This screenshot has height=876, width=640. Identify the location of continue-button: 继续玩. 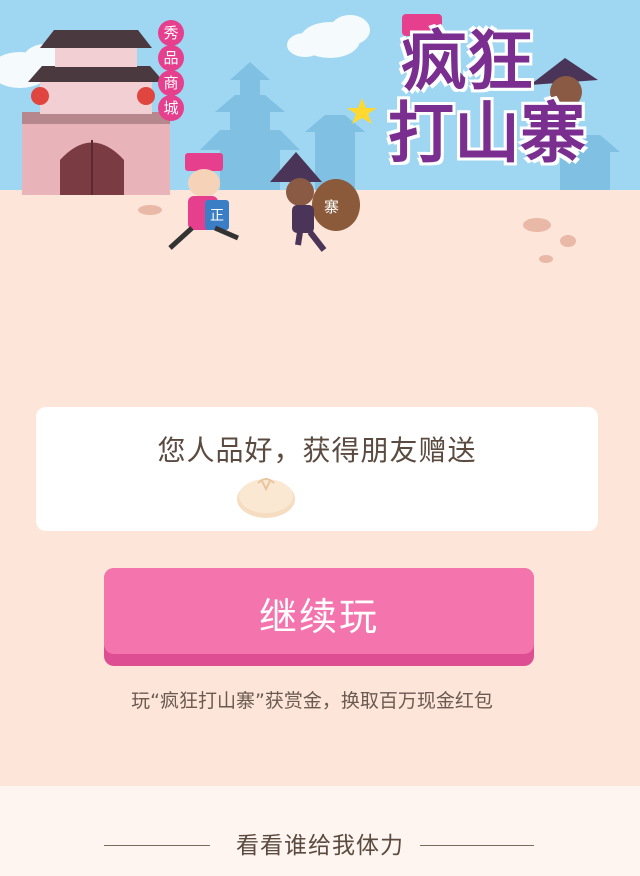
(319, 617).